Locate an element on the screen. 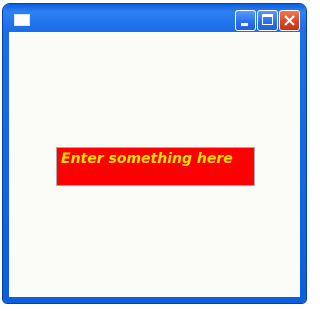  close-icon is located at coordinates (289, 20).